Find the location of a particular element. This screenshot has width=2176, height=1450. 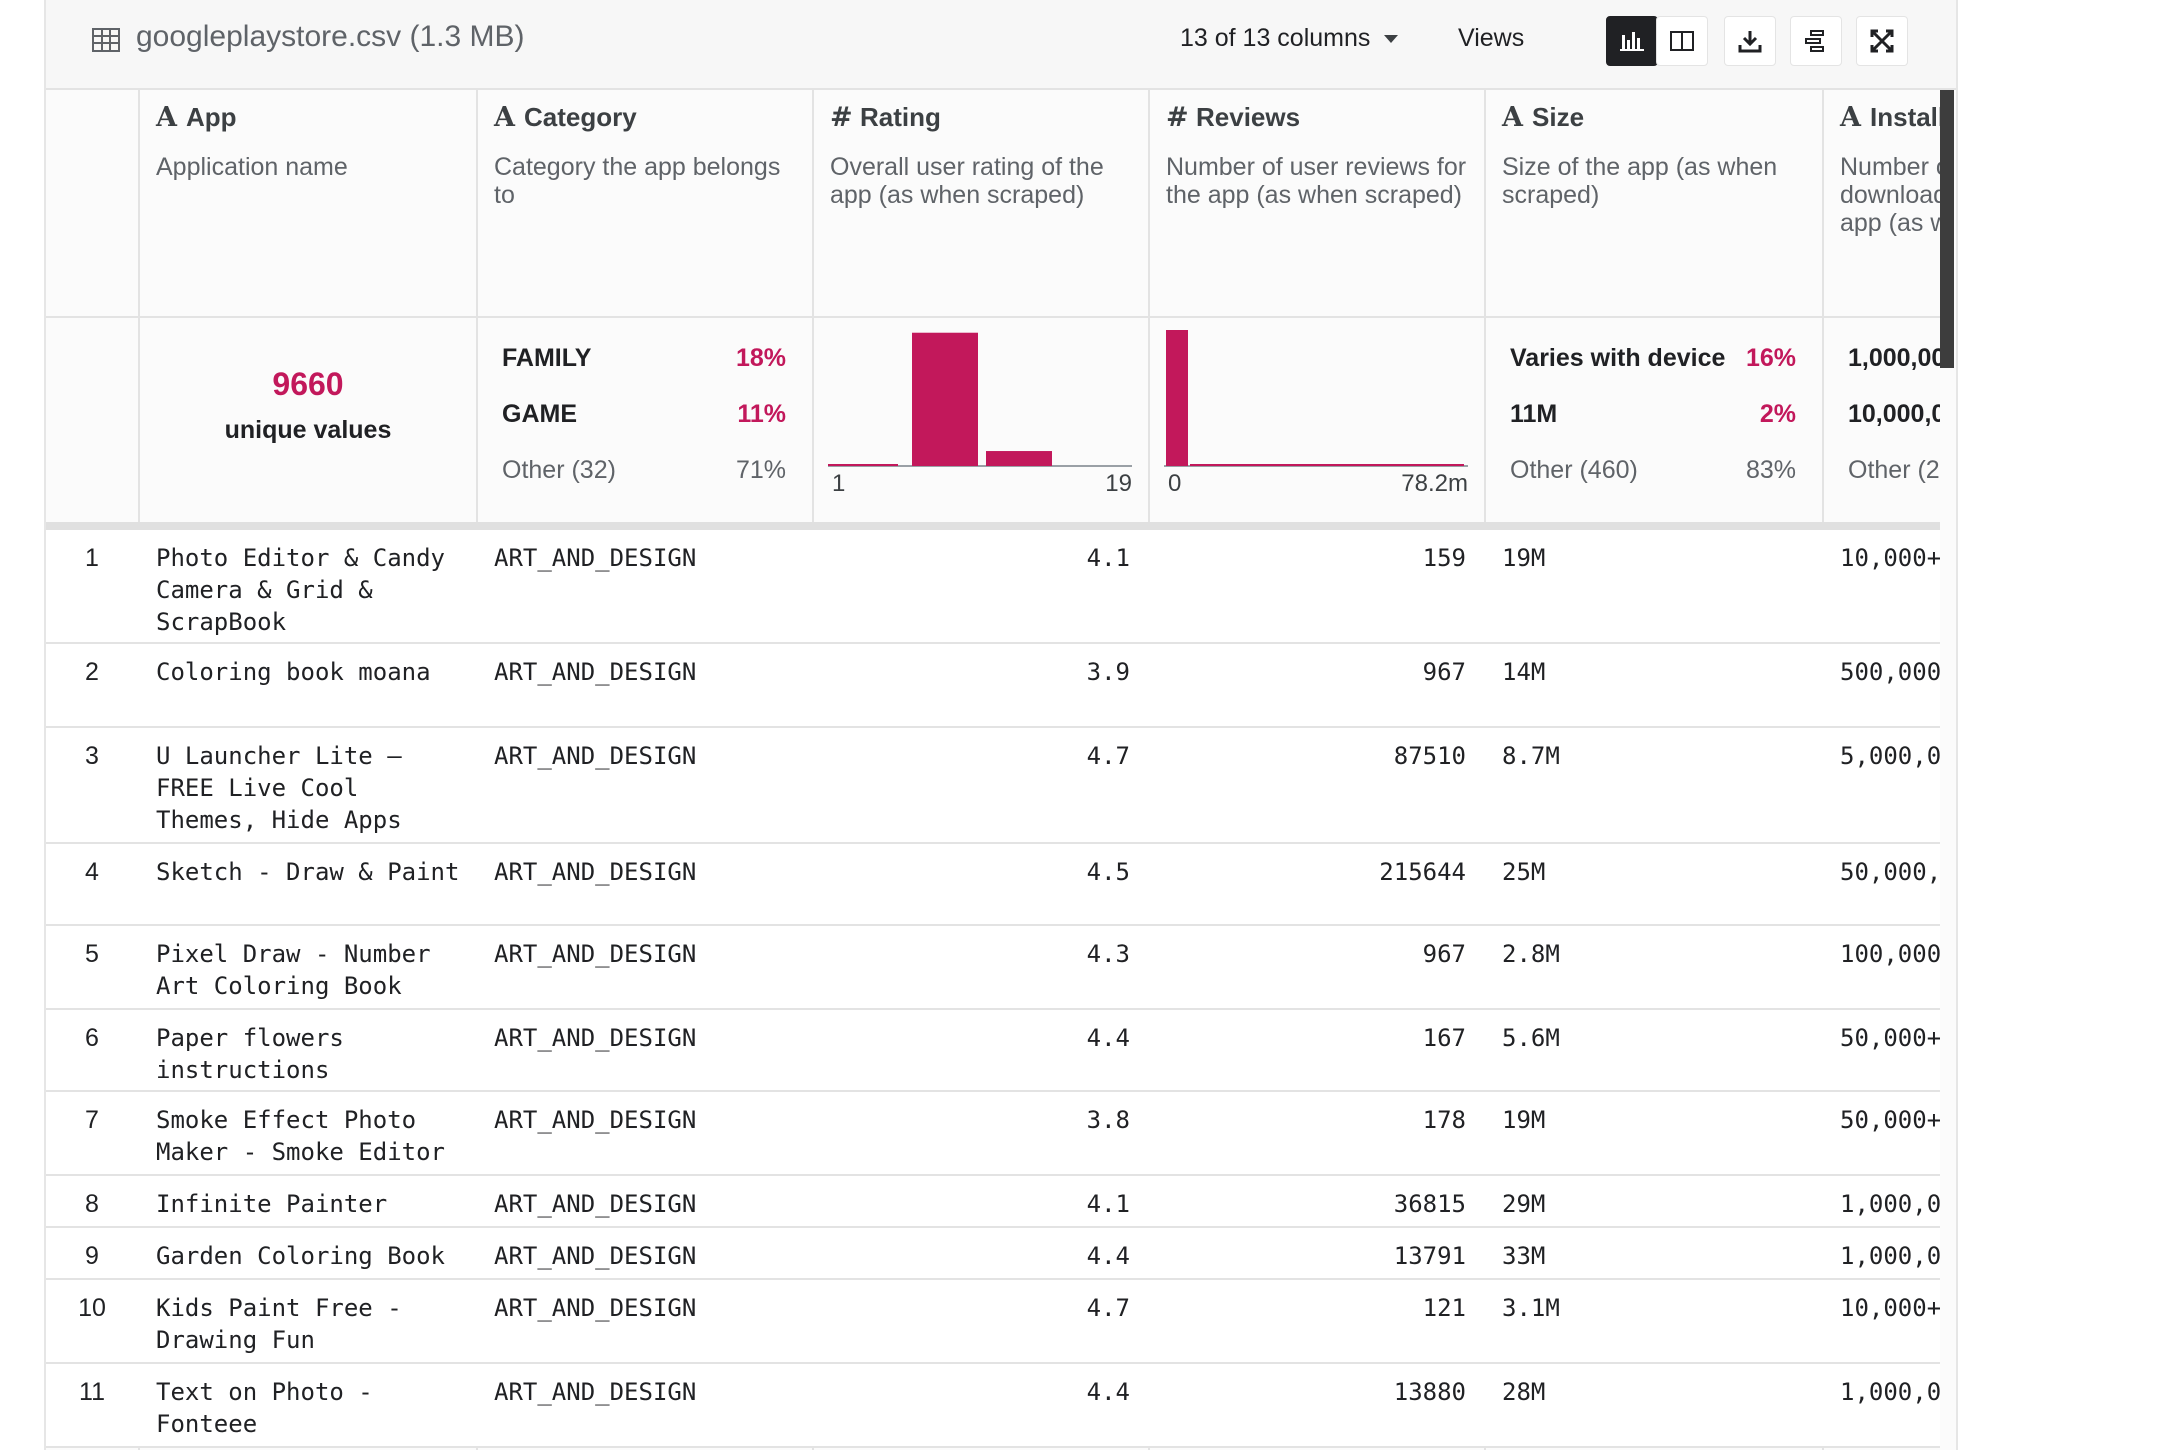

download-button is located at coordinates (1750, 41).